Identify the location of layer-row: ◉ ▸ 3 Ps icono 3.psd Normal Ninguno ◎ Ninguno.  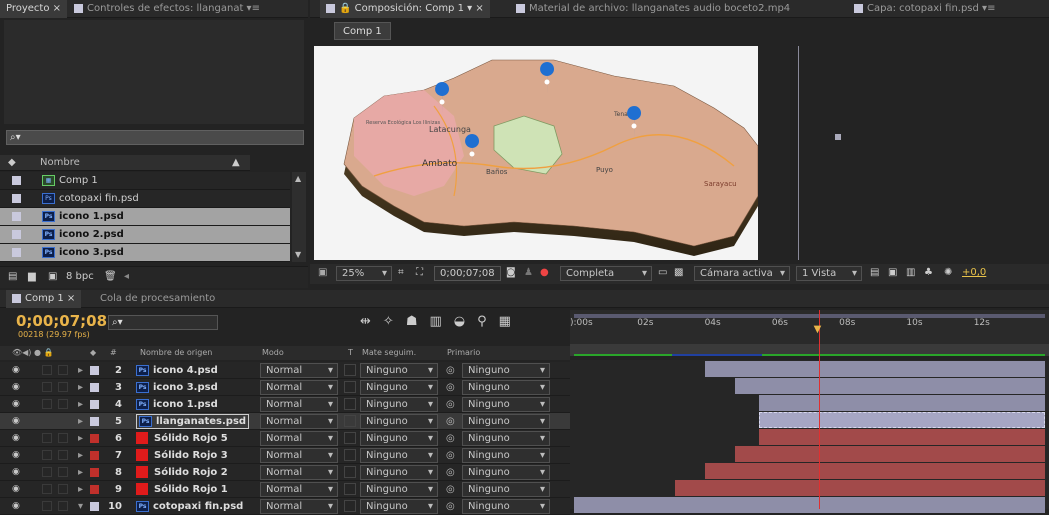
(285, 387).